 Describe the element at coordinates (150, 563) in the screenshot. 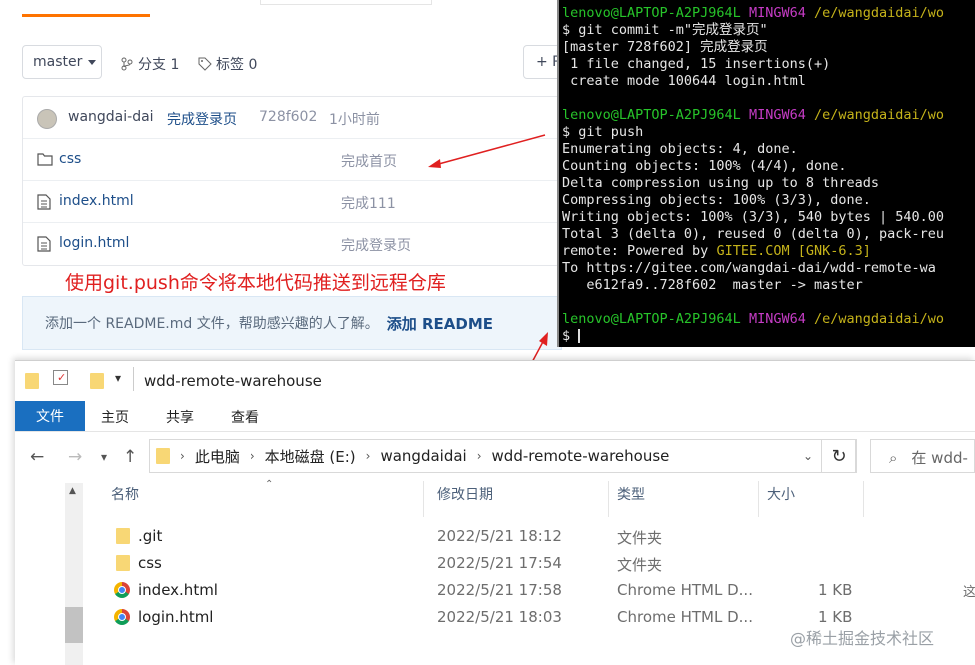

I see `row-name: css` at that location.